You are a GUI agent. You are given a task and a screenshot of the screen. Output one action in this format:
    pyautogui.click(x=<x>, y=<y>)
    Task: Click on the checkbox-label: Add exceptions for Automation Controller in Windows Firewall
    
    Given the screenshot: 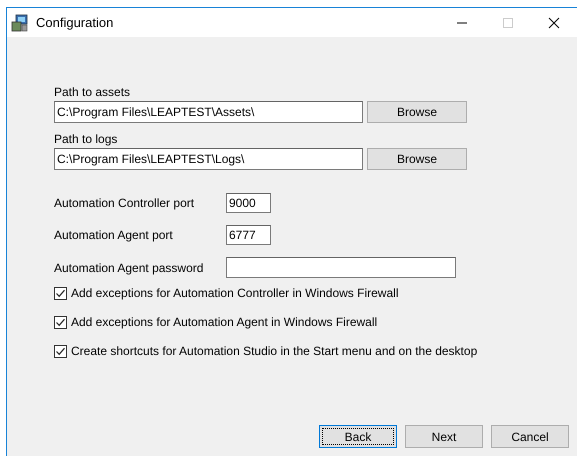 What is the action you would take?
    pyautogui.click(x=234, y=293)
    